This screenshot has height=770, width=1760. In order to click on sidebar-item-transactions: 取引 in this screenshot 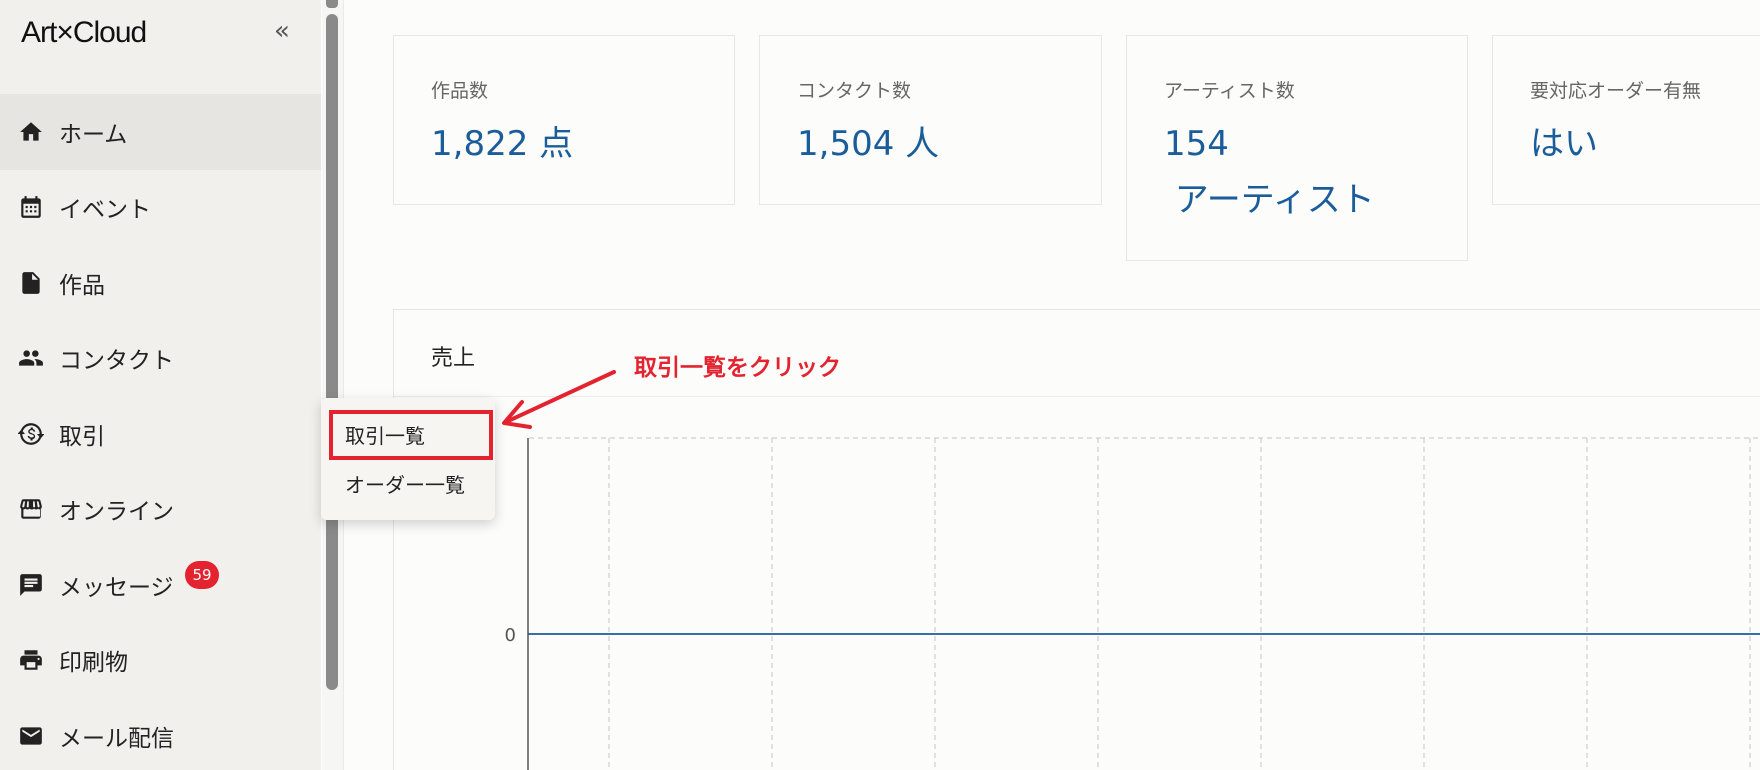, I will do `click(160, 434)`.